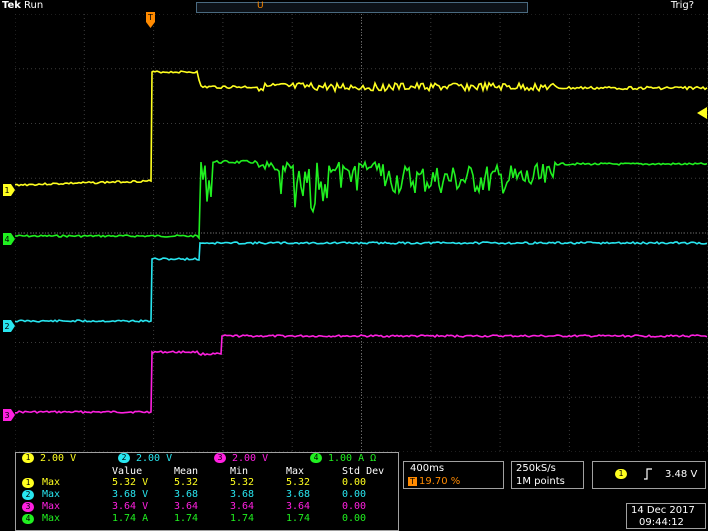  What do you see at coordinates (186, 482) in the screenshot?
I see `measurement-mean: 5.32` at bounding box center [186, 482].